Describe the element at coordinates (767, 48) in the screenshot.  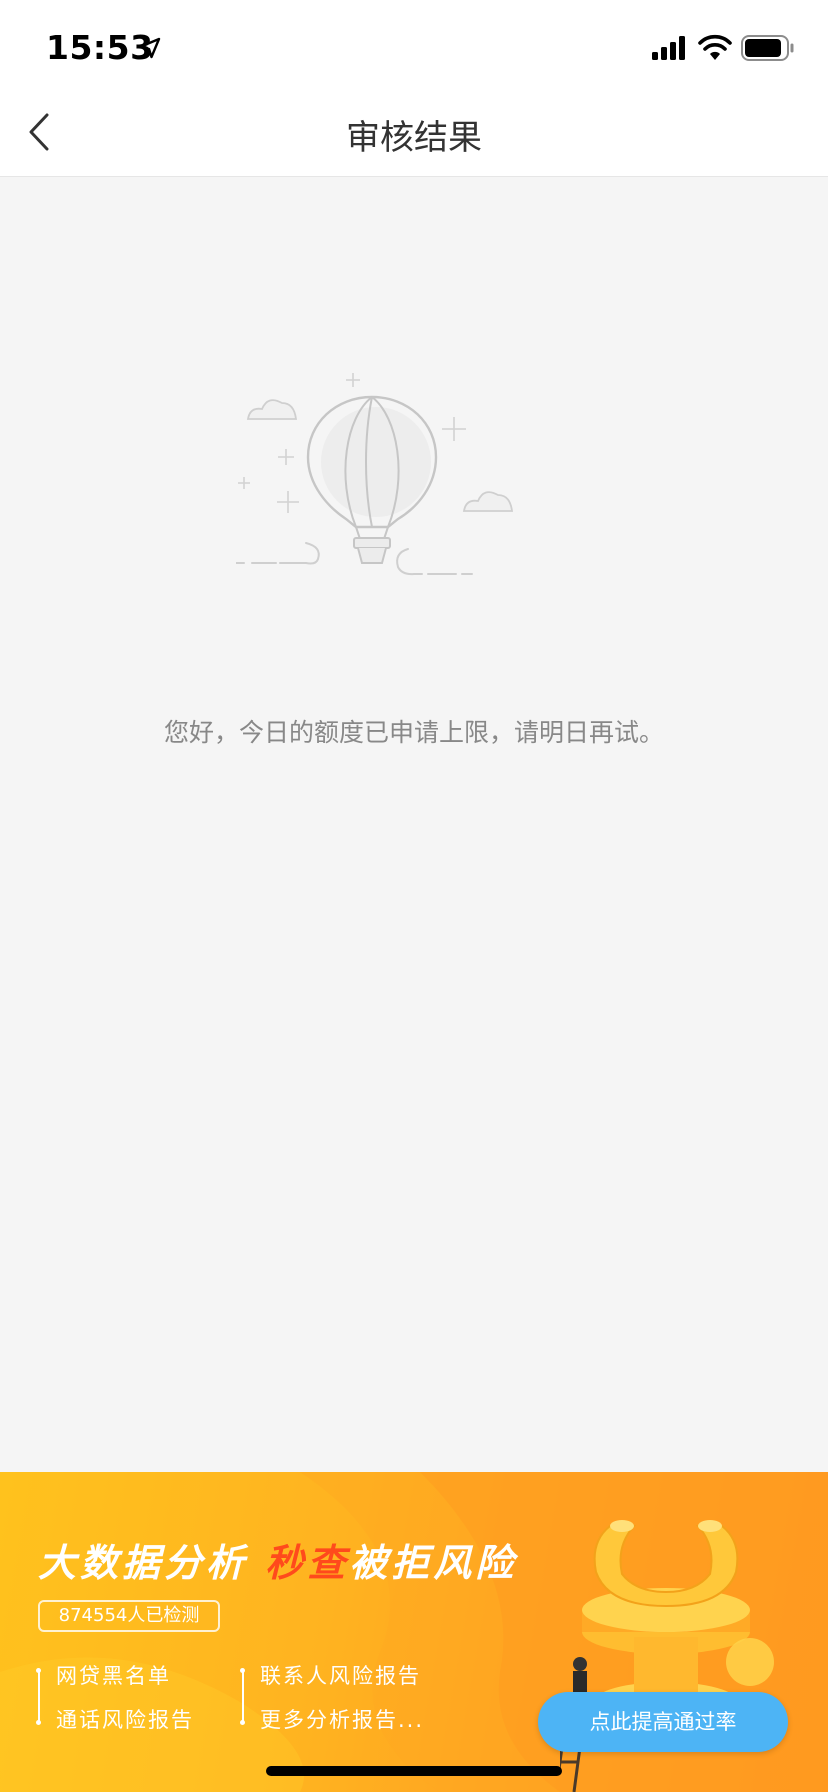
I see `battery-icon` at that location.